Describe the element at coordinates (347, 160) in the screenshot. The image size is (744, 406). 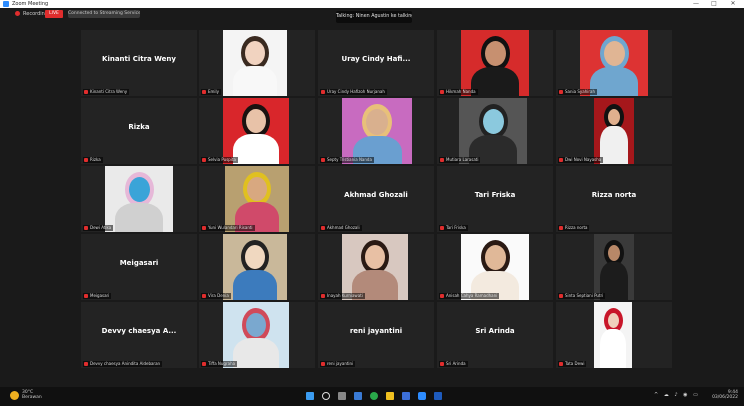
I see `participant-name-label: Septy Tristiania Nanda` at that location.